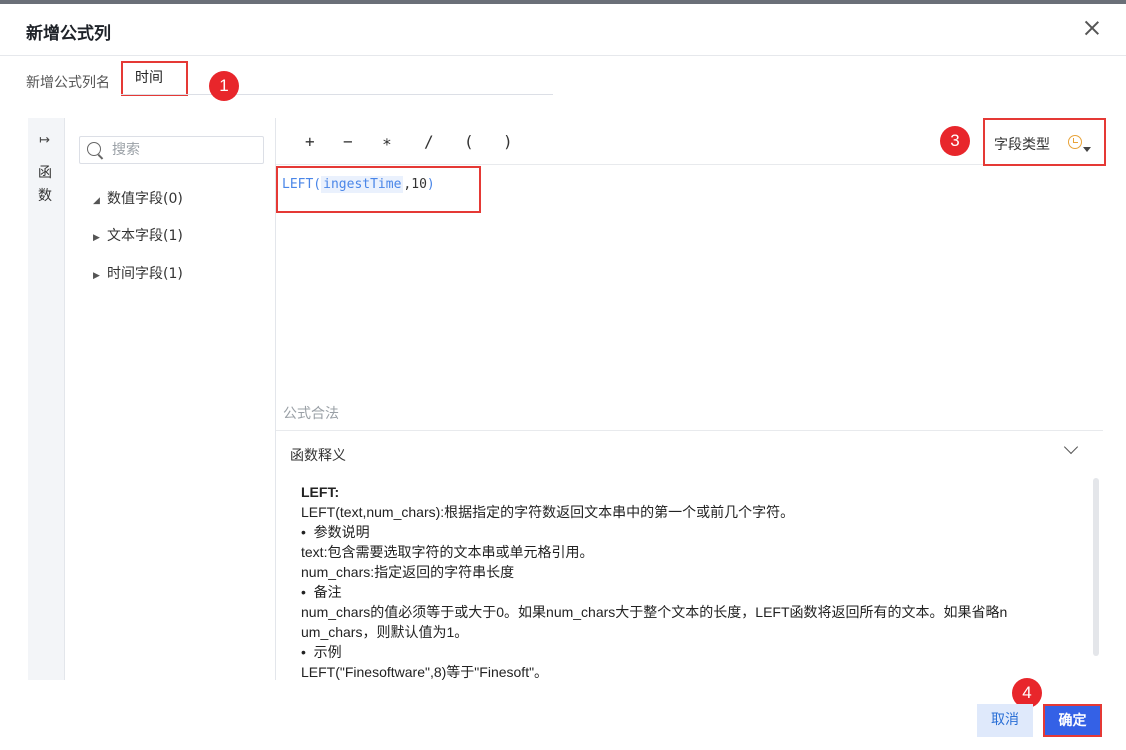  What do you see at coordinates (430, 184) in the screenshot?
I see `formula-close-paren: )` at bounding box center [430, 184].